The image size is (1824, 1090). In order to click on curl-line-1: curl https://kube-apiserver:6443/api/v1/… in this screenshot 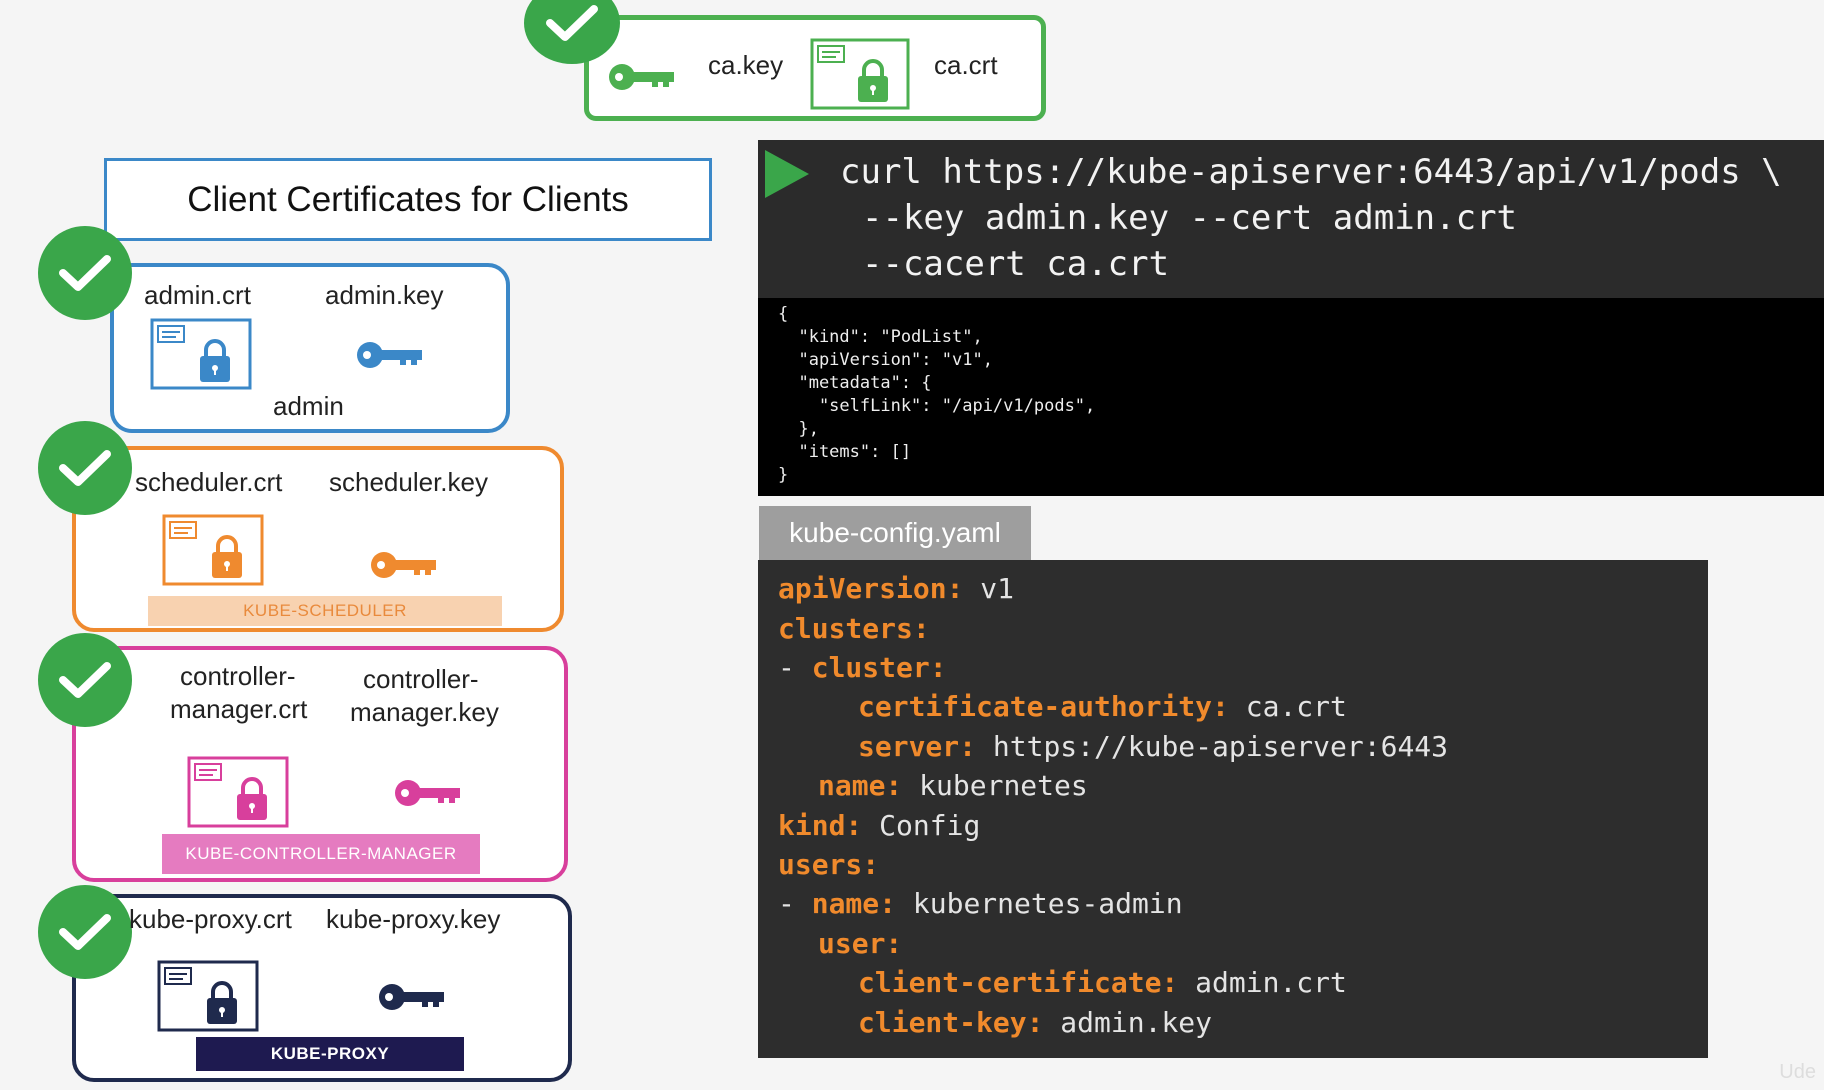, I will do `click(1311, 172)`.